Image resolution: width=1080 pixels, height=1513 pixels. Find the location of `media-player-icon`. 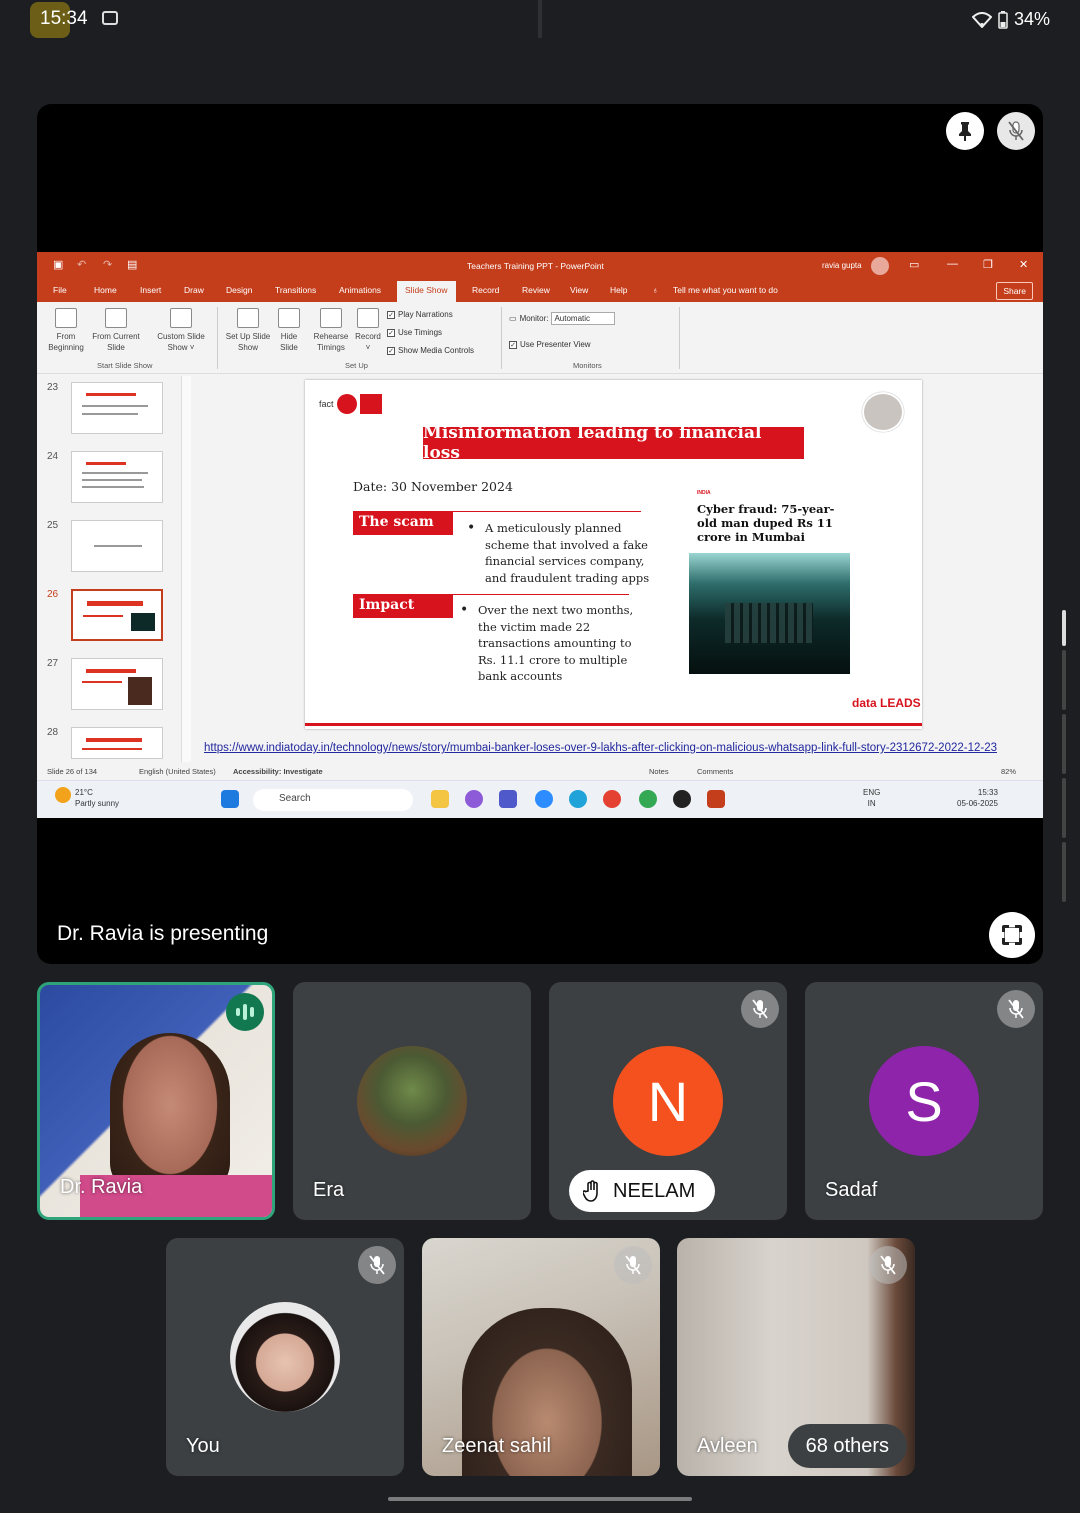

media-player-icon is located at coordinates (682, 799).